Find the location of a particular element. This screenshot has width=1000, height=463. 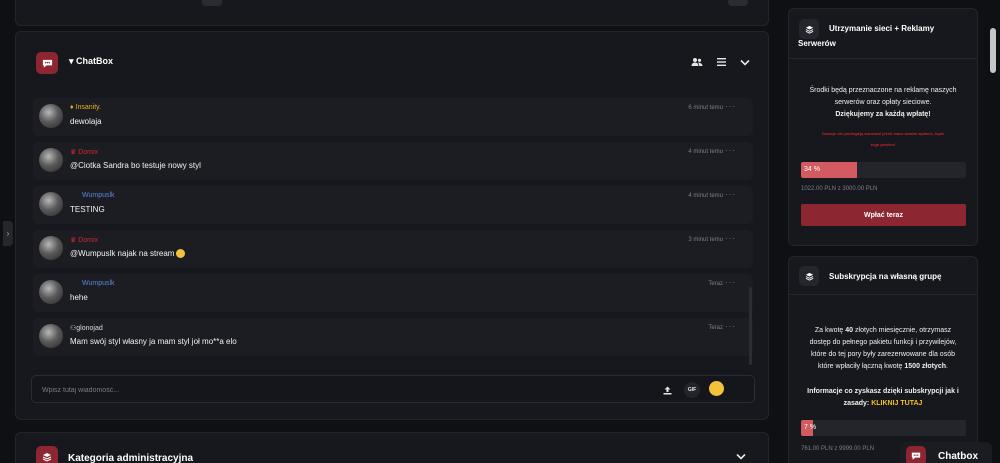

chat-message: ♦ Insanity. dewolaja 6 minut temu ··· is located at coordinates (393, 117).